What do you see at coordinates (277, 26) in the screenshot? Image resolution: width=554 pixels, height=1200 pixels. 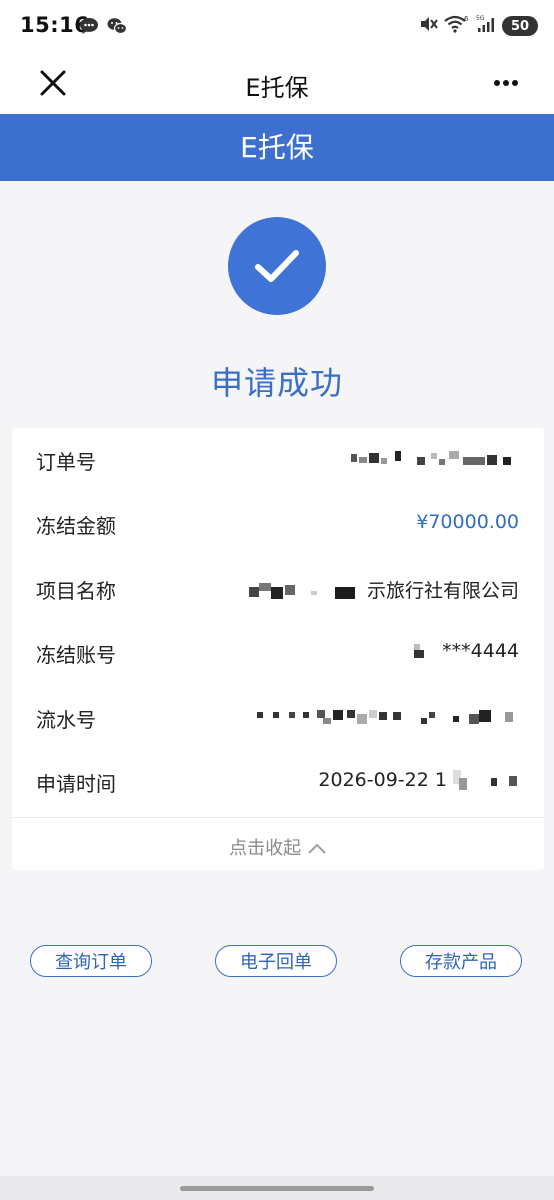 I see `status-bar: 15:16 6 5G 50` at bounding box center [277, 26].